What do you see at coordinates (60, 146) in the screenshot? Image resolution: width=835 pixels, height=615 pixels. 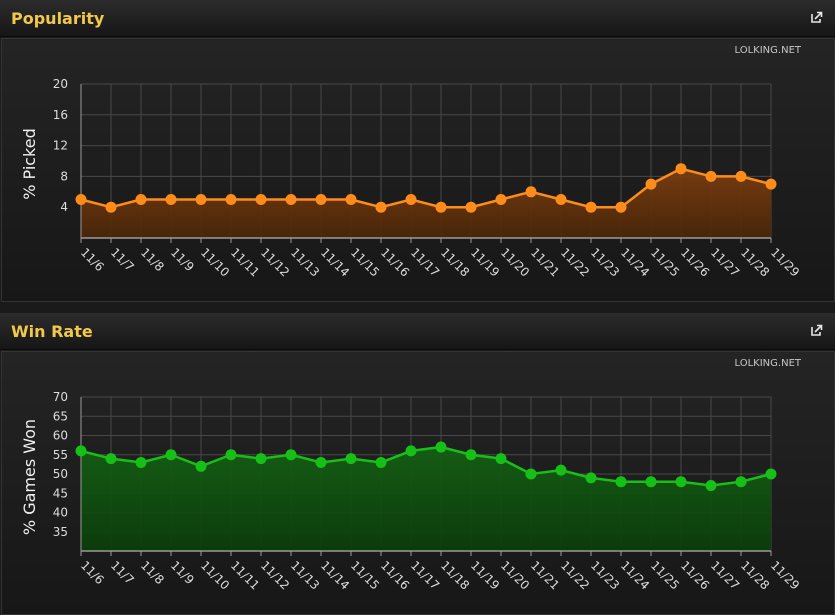 I see `y-tick-label: 12` at bounding box center [60, 146].